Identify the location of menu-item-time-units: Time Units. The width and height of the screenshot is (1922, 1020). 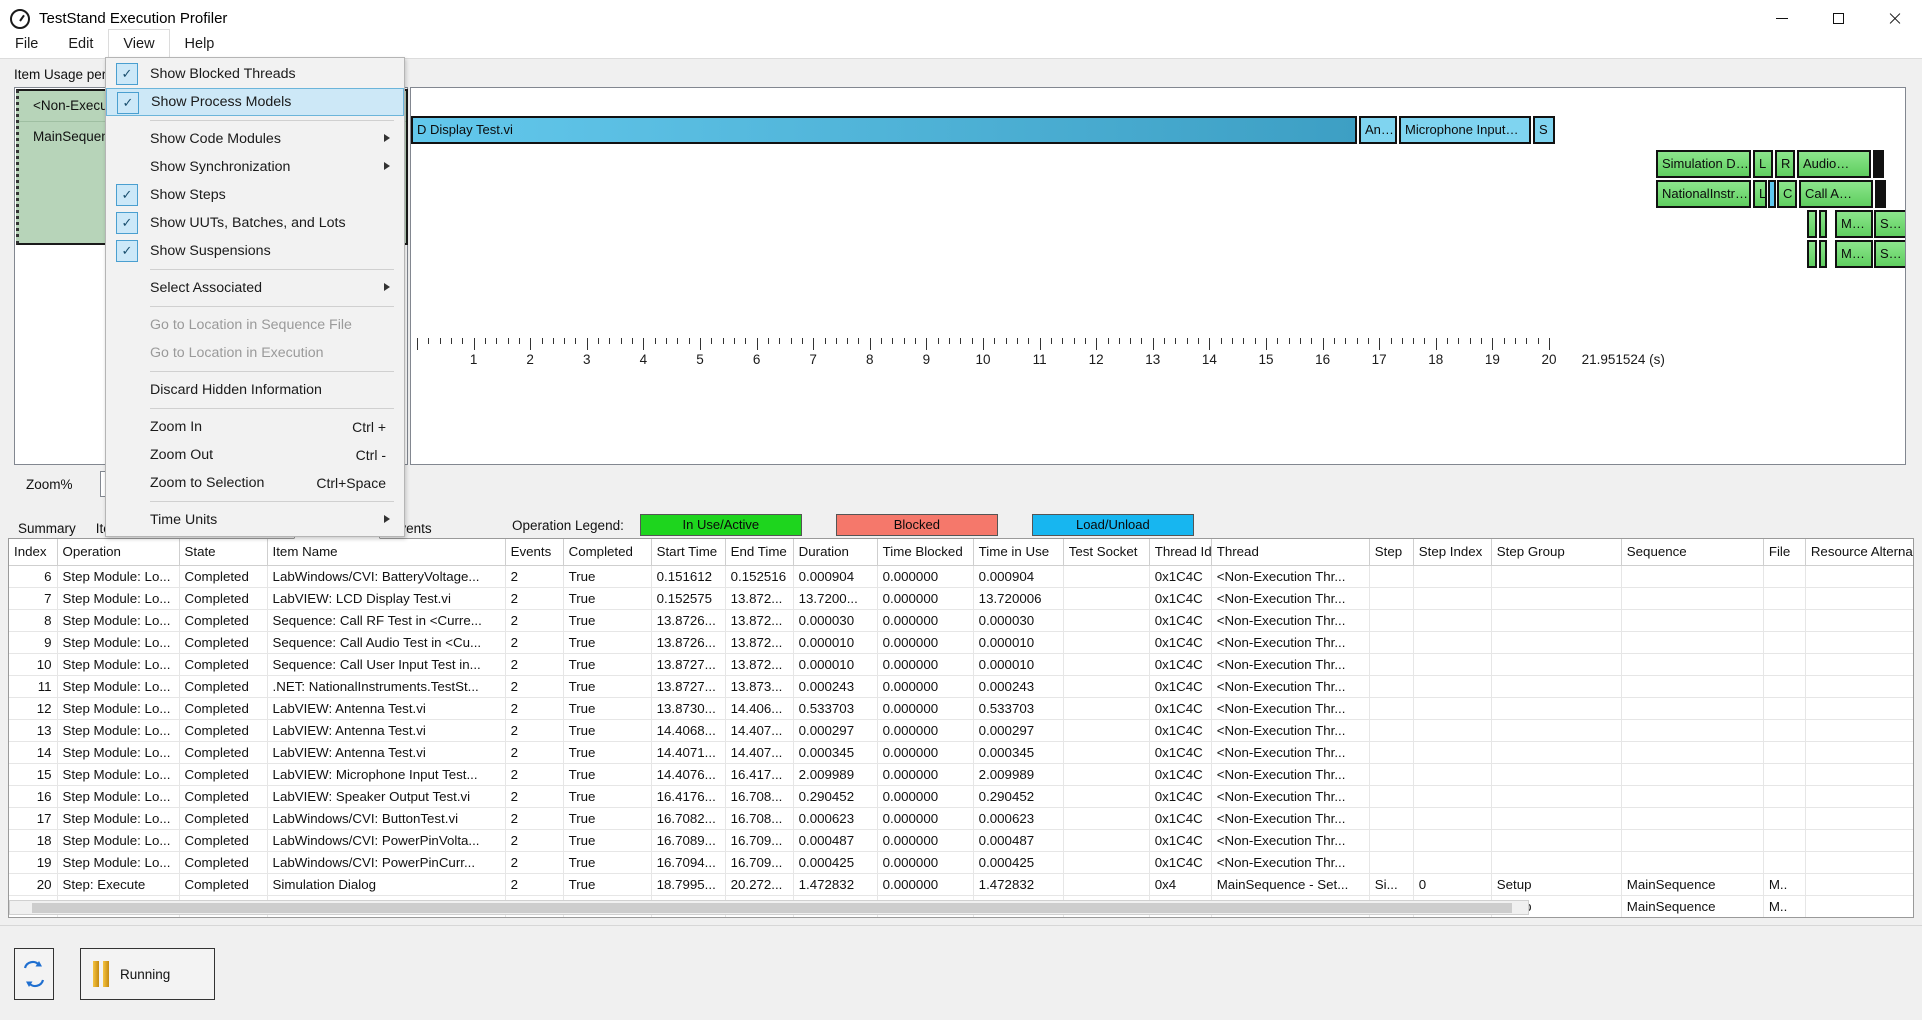
(255, 520).